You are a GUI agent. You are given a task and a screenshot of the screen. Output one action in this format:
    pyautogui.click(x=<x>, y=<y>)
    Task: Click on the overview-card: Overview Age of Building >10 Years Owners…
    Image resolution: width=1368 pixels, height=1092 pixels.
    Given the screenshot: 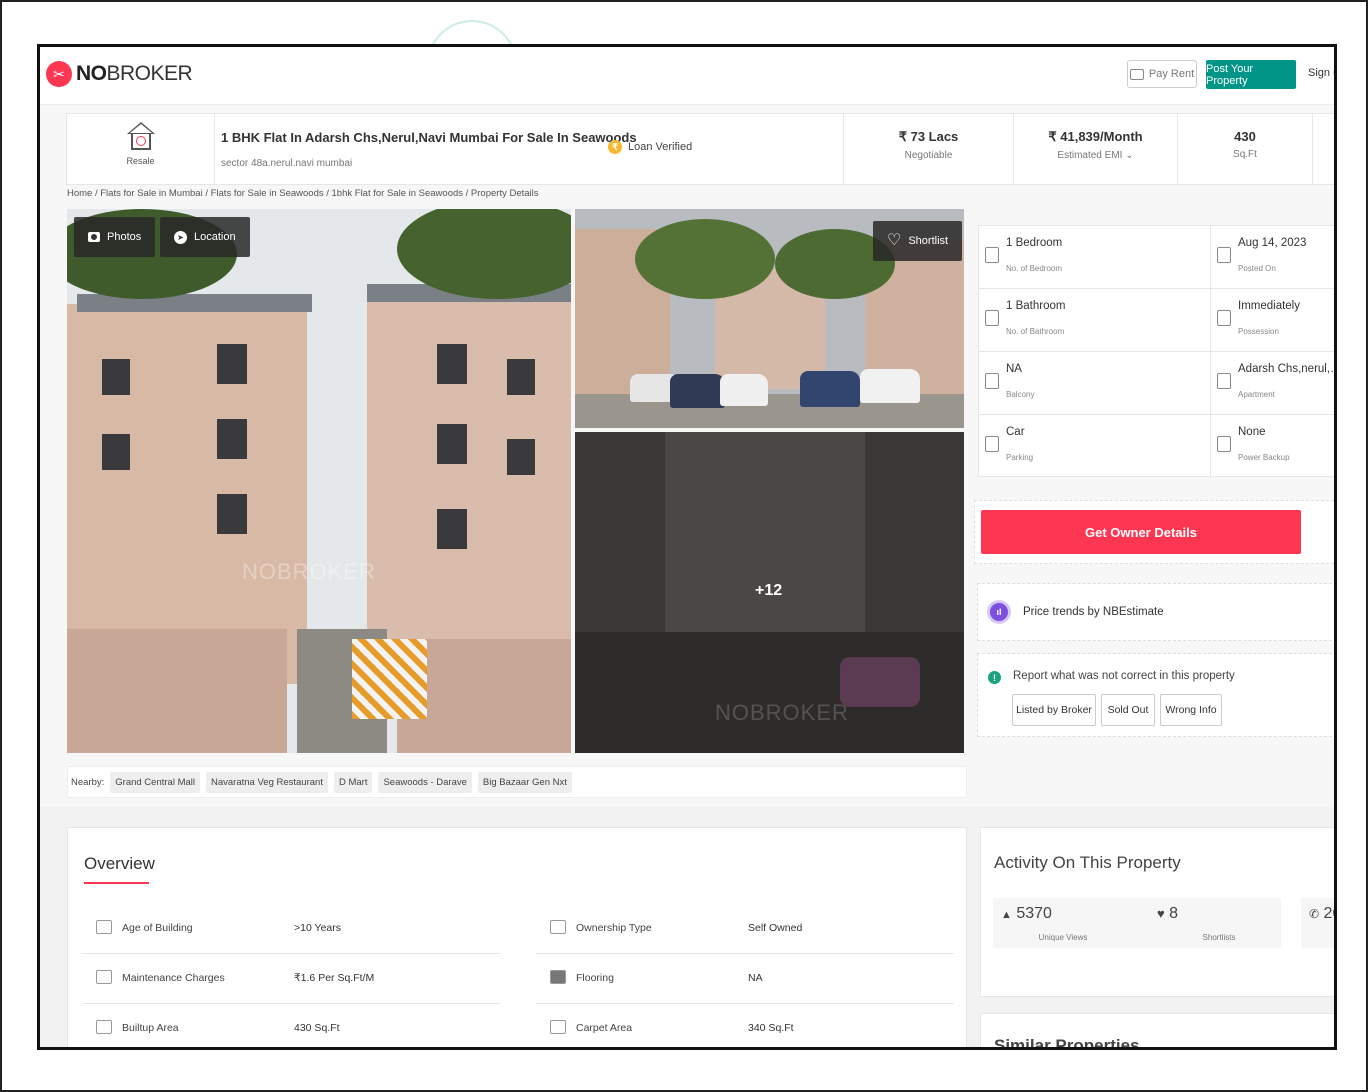 What is the action you would take?
    pyautogui.click(x=517, y=937)
    